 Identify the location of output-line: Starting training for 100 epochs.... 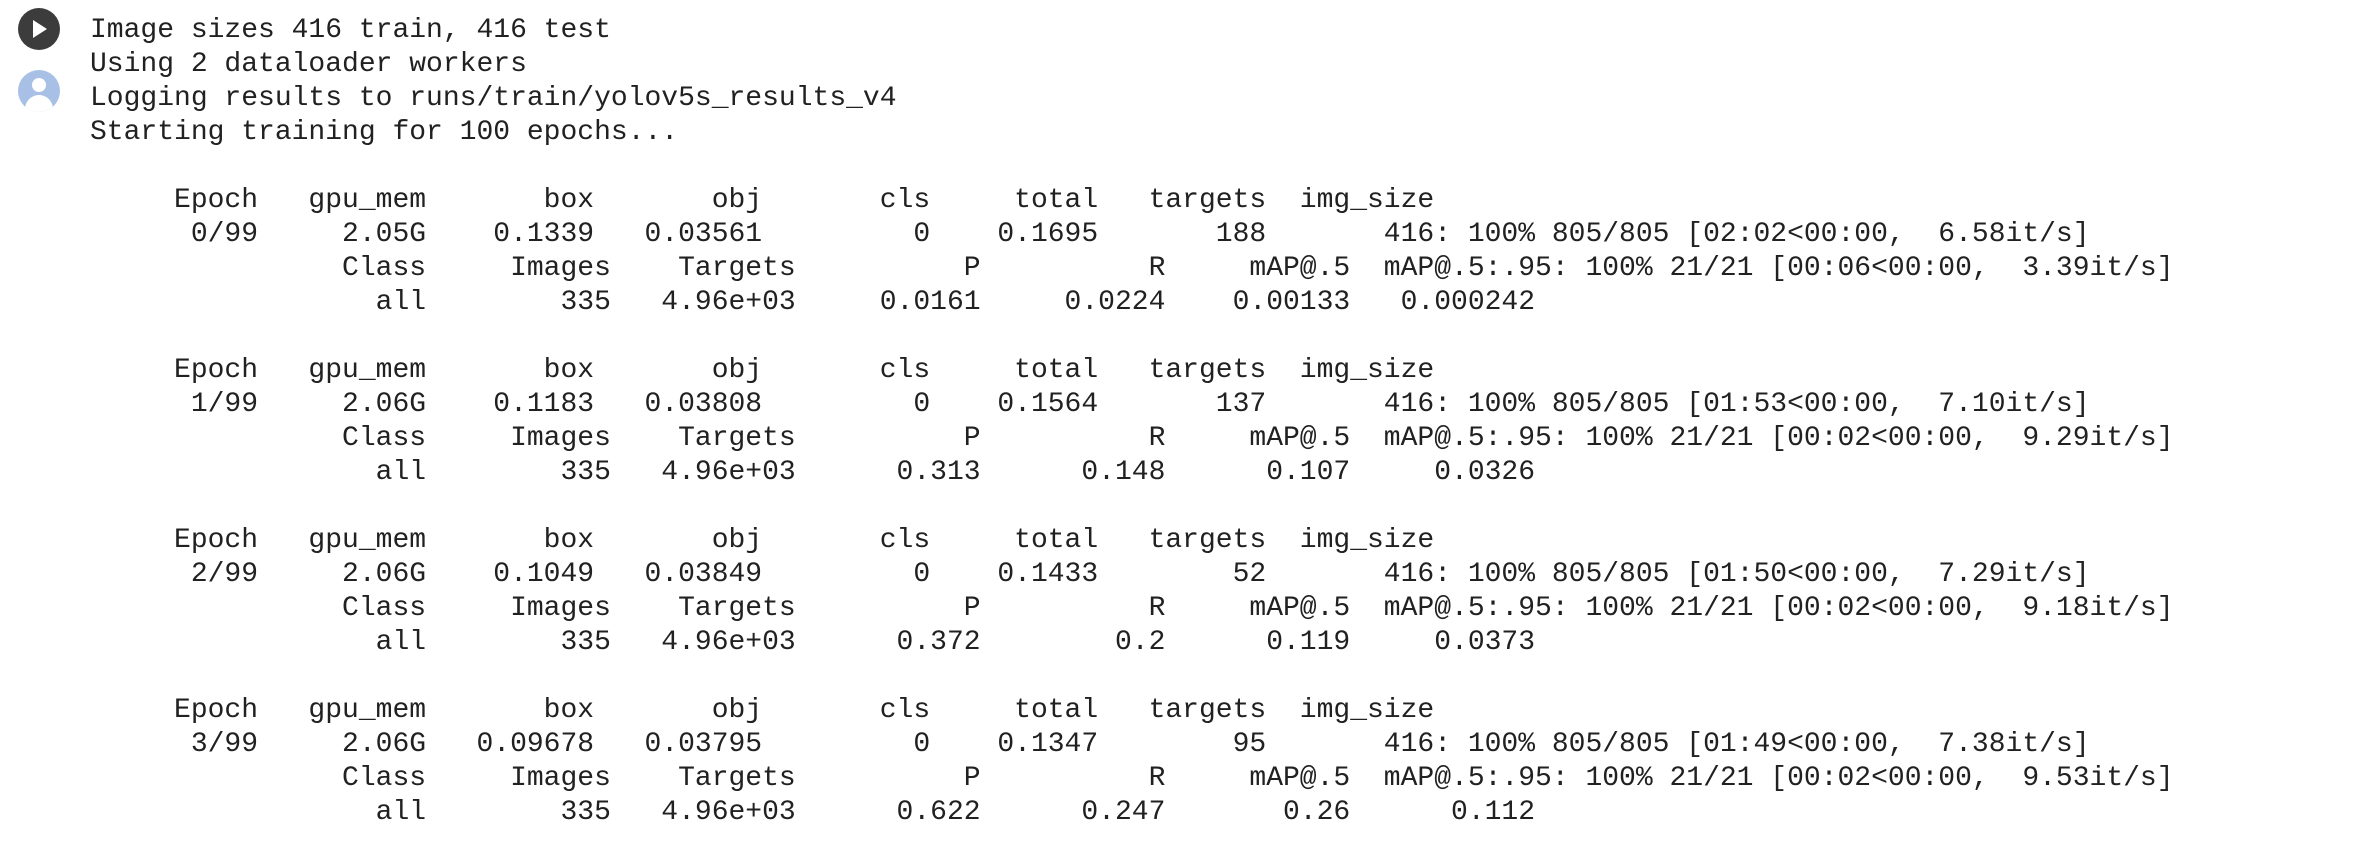
(384, 132).